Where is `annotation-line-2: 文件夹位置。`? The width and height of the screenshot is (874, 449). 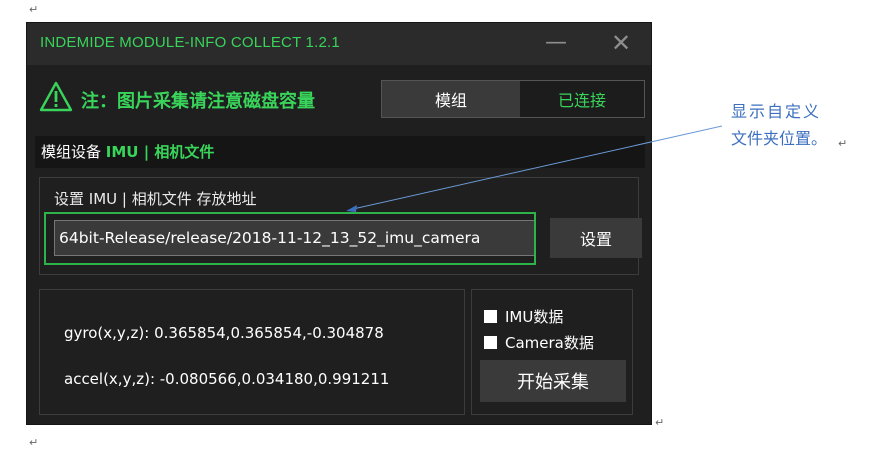 annotation-line-2: 文件夹位置。 is located at coordinates (779, 138).